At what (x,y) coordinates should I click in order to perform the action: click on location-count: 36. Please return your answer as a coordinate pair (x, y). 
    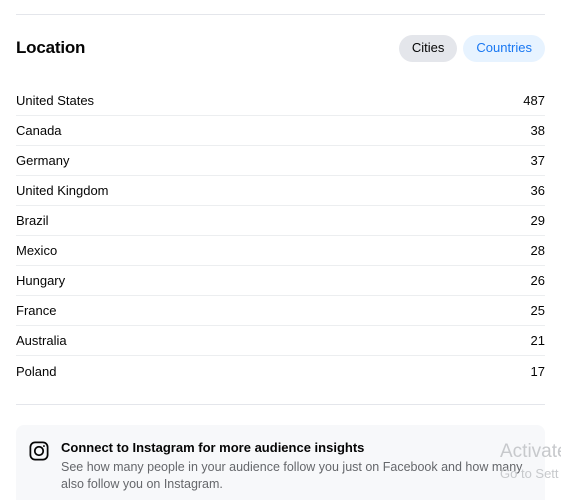
    Looking at the image, I should click on (537, 190).